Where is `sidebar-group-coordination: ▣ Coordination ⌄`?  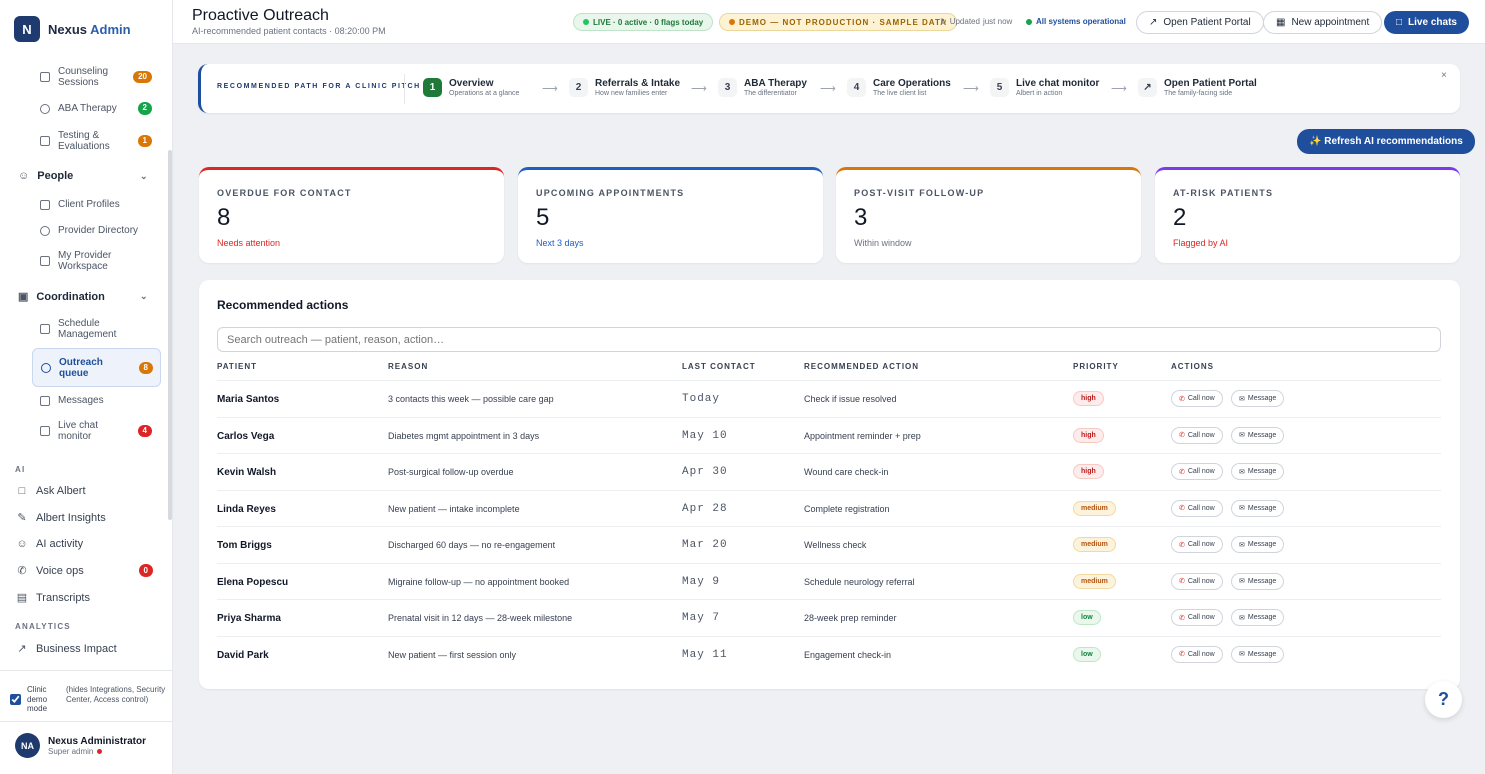 sidebar-group-coordination: ▣ Coordination ⌄ is located at coordinates (88, 297).